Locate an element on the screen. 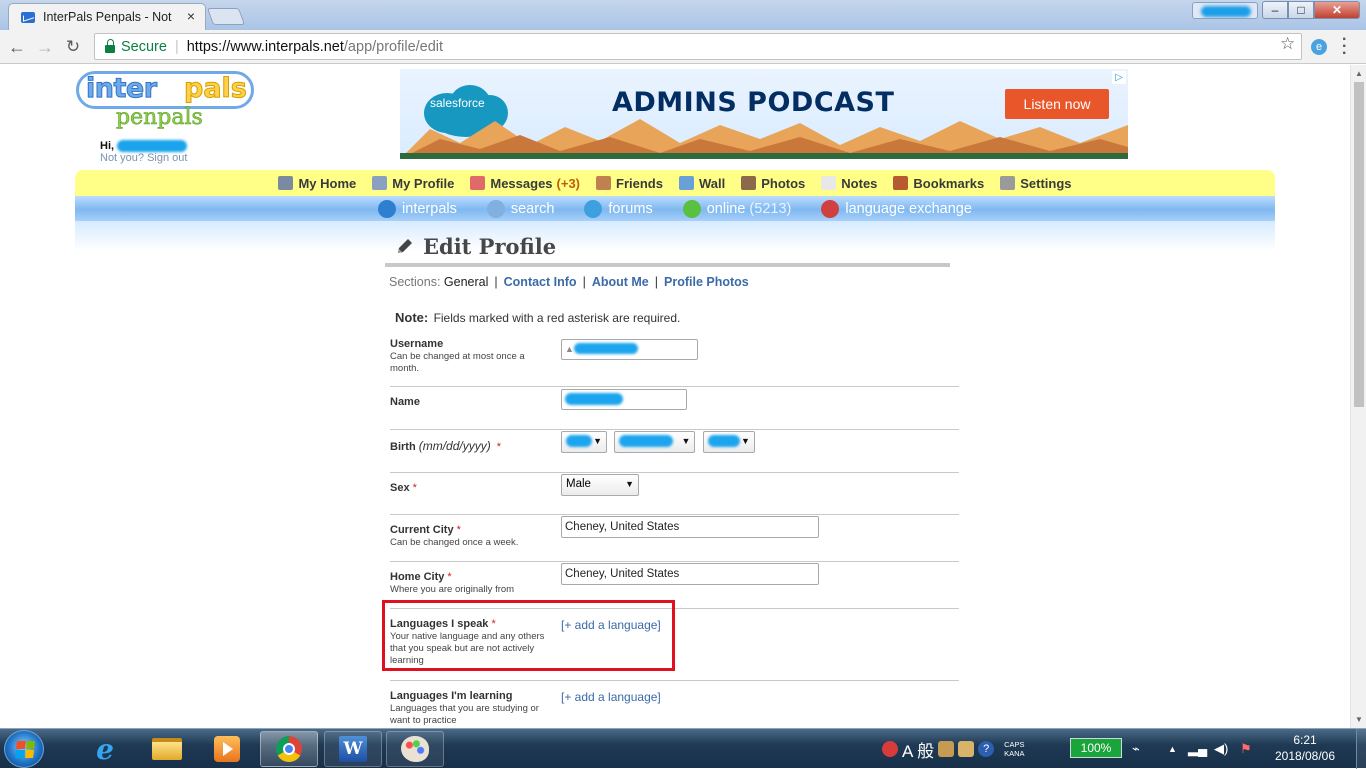 This screenshot has width=1366, height=769. nav-label: language exchange is located at coordinates (908, 208).